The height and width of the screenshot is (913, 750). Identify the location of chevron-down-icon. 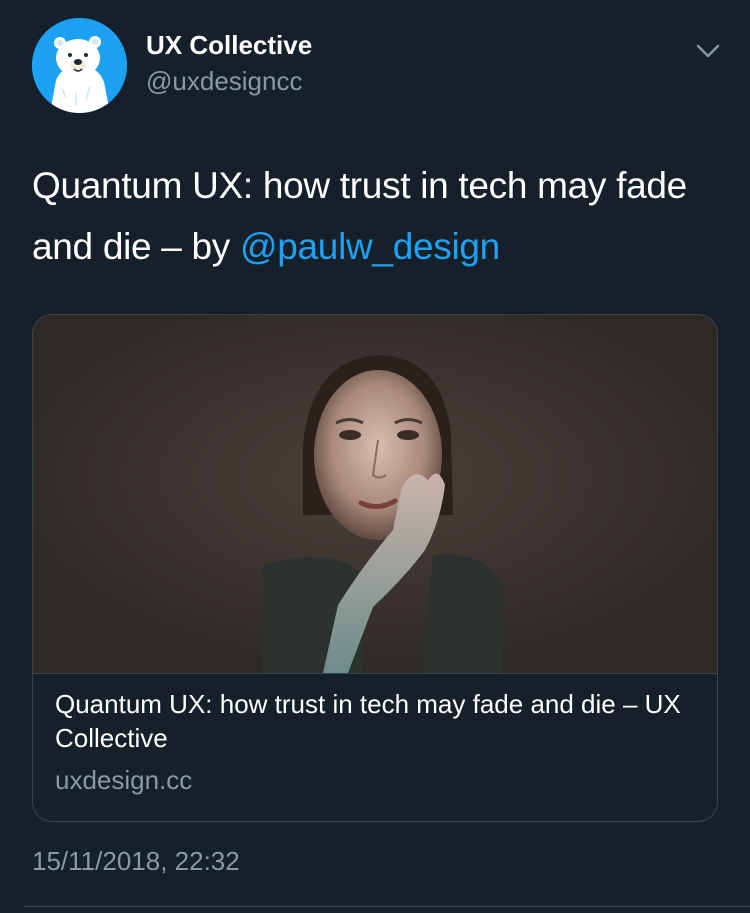
(708, 50).